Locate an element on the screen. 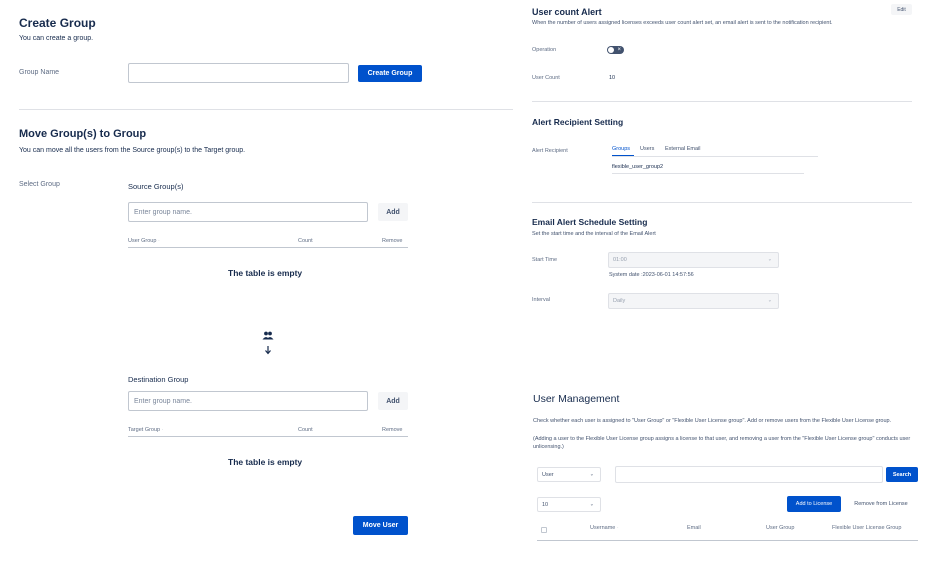  col-email: Email is located at coordinates (694, 528).